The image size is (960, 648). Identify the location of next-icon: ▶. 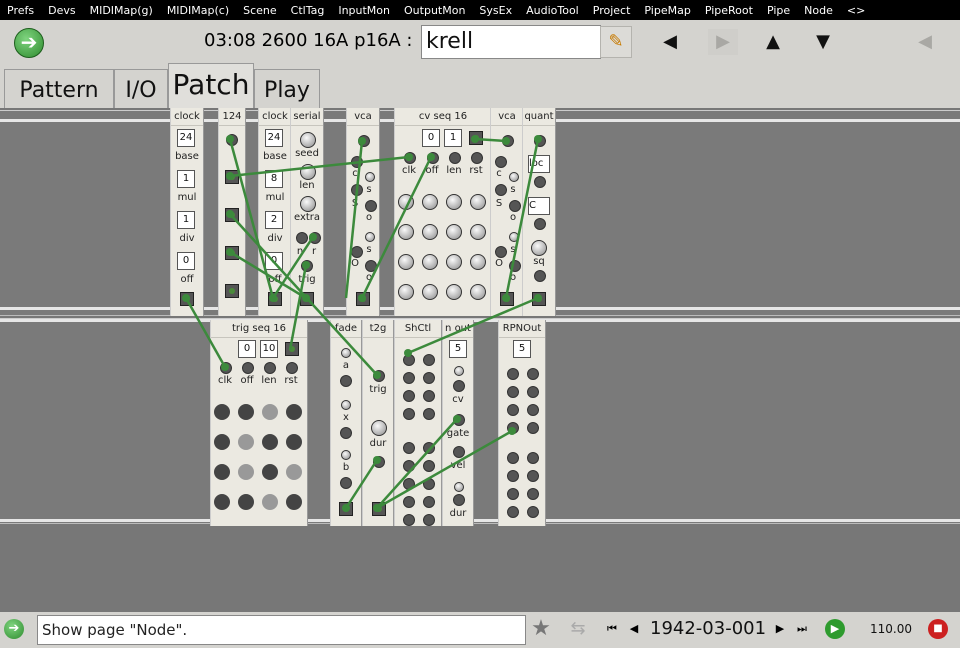
(780, 629).